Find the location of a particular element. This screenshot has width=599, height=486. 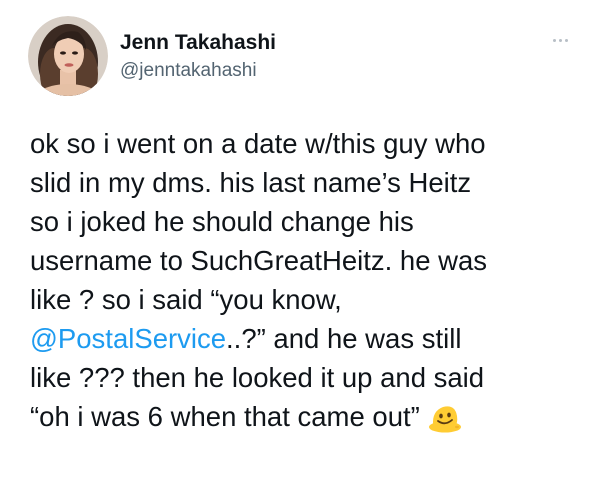

melting-face-emoji-icon is located at coordinates (445, 423).